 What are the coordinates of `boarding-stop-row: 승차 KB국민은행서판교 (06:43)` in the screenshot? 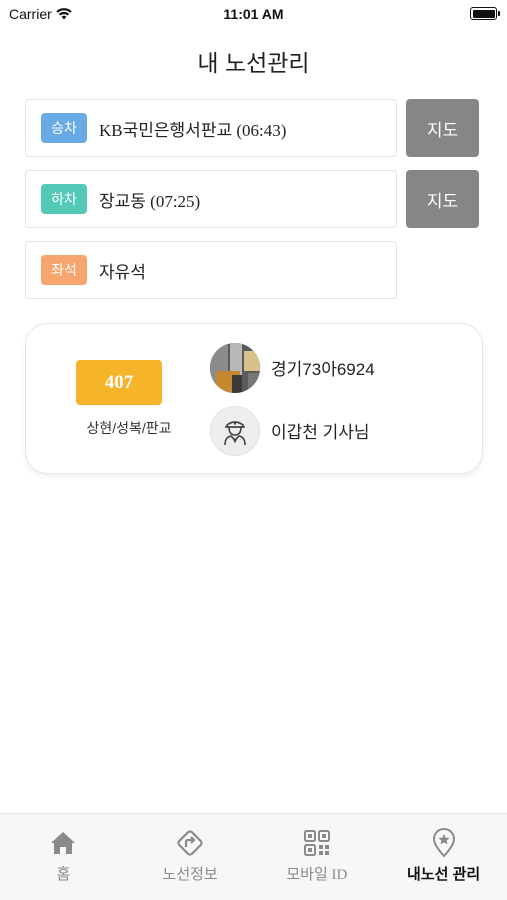 It's located at (211, 128).